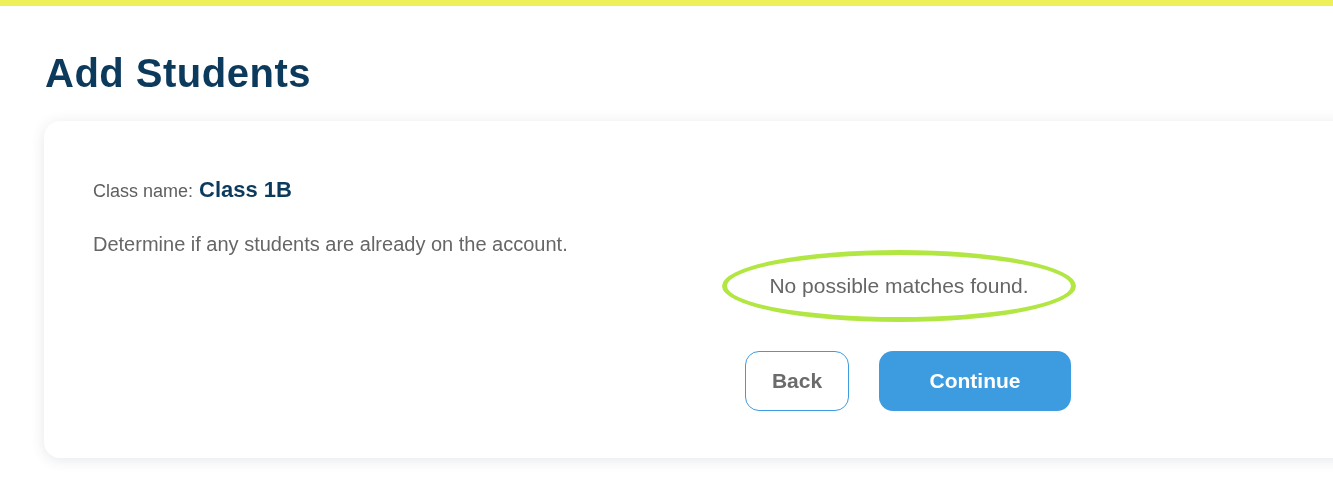  What do you see at coordinates (178, 73) in the screenshot?
I see `page-title: Add Students` at bounding box center [178, 73].